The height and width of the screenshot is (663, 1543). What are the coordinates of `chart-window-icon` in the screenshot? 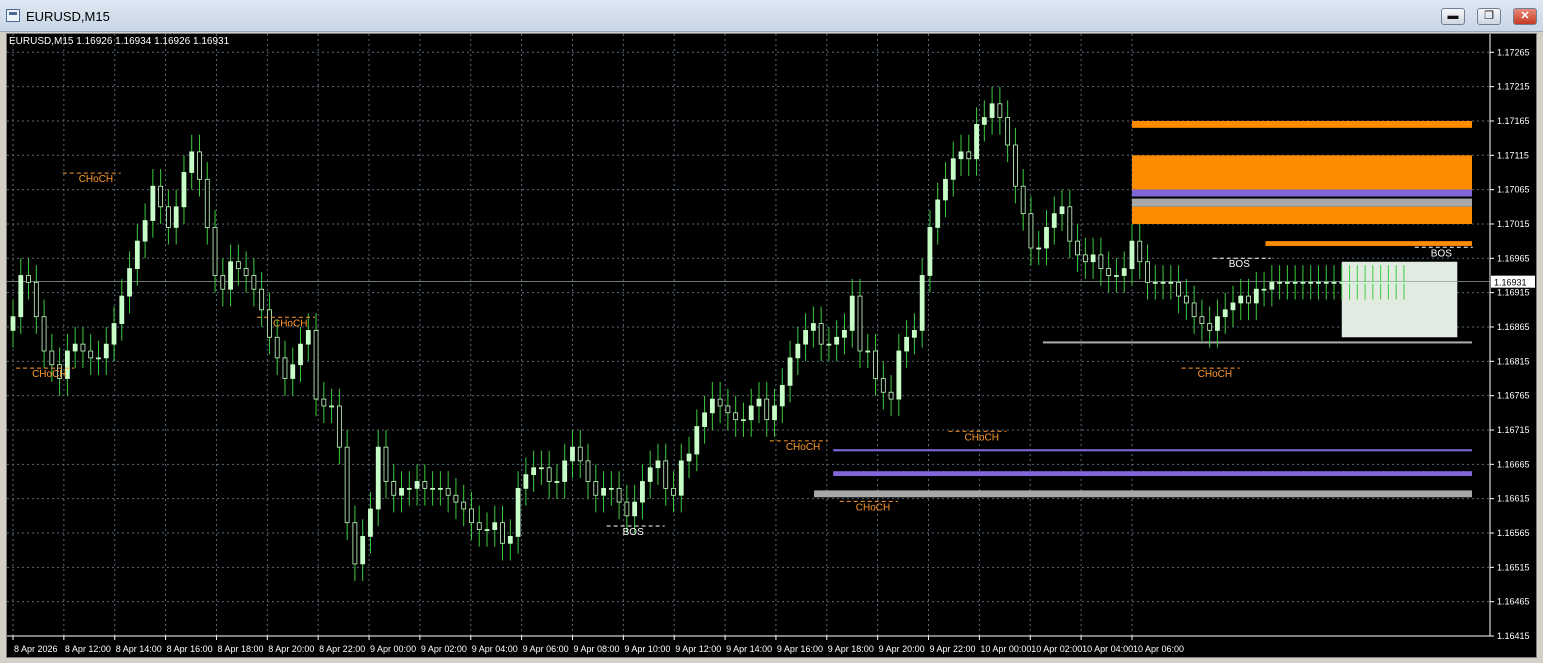 It's located at (13, 15).